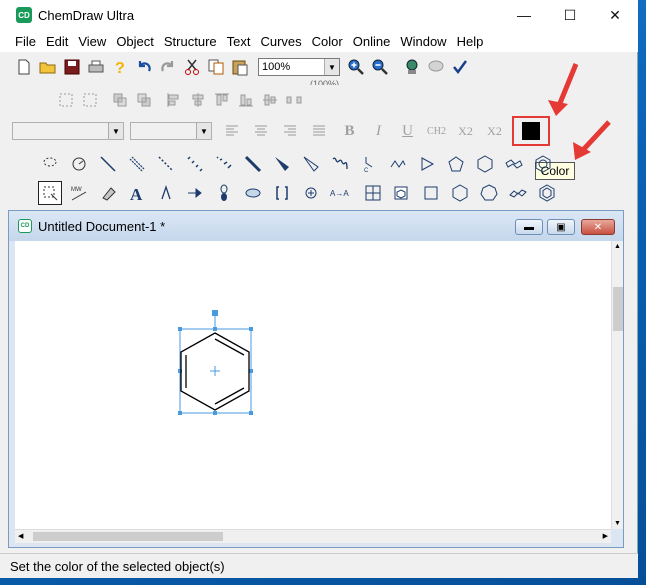 Image resolution: width=646 pixels, height=585 pixels. I want to click on print-icon, so click(96, 67).